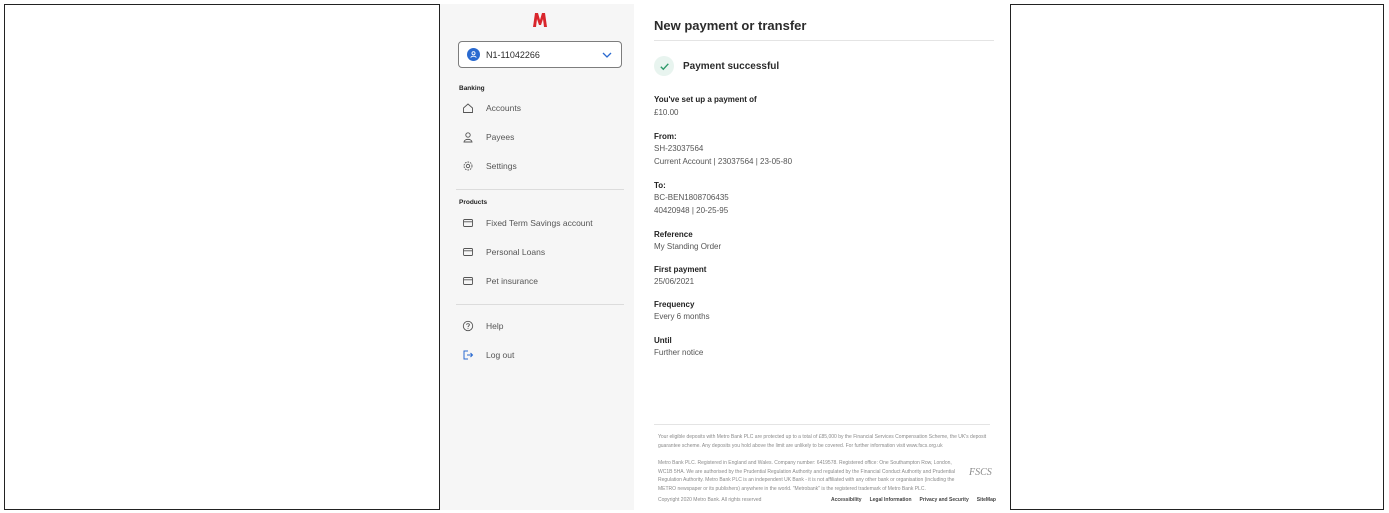 Image resolution: width=1389 pixels, height=513 pixels. Describe the element at coordinates (503, 108) in the screenshot. I see `sidebar-item-label: Accounts` at that location.